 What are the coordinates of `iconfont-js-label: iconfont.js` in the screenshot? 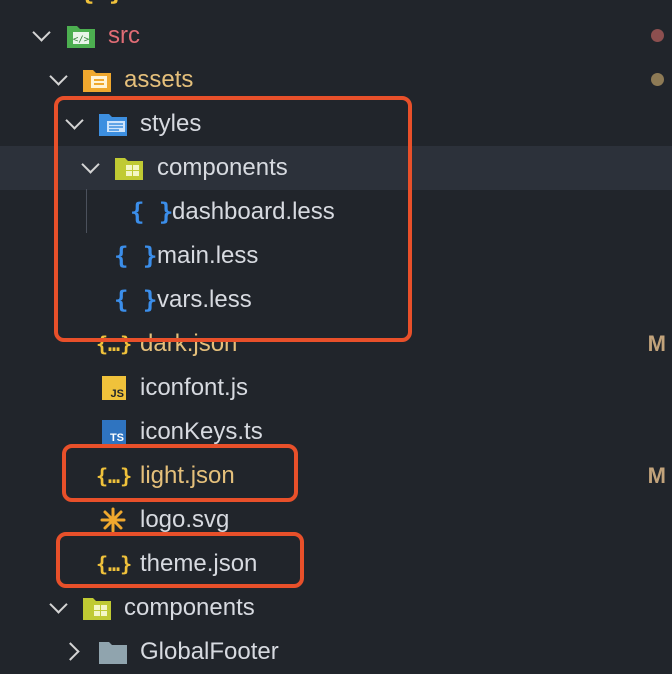 It's located at (194, 387).